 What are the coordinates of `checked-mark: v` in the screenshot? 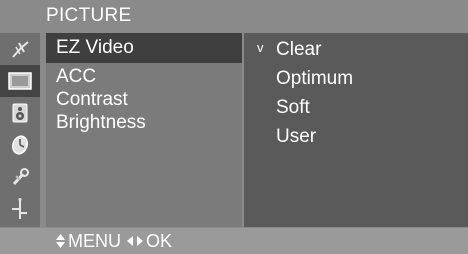 It's located at (260, 47).